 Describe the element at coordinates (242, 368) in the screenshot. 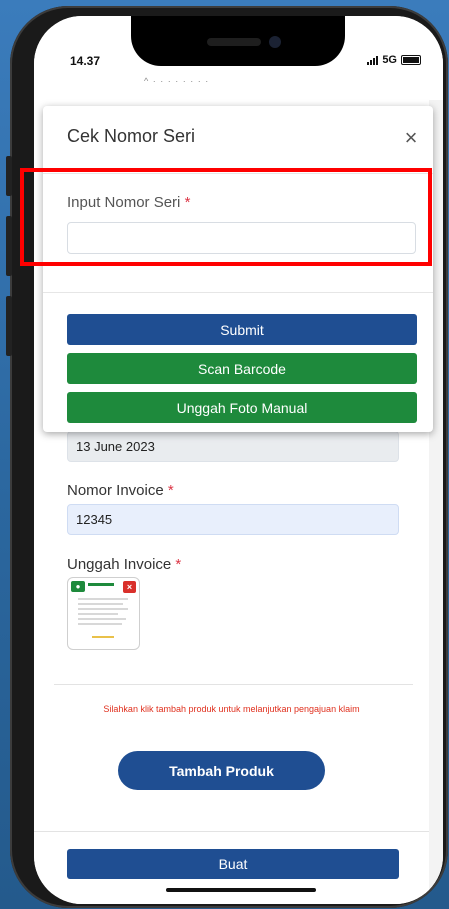

I see `scan-barcode-button: Scan Barcode` at that location.